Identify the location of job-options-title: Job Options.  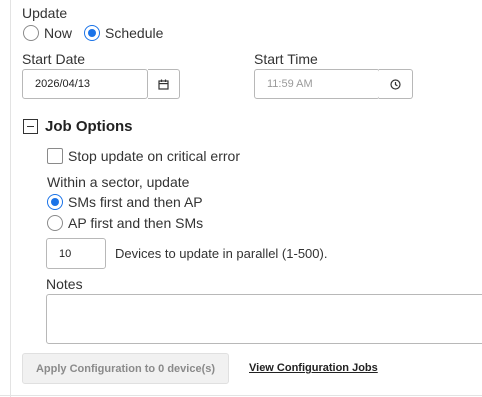
(89, 126).